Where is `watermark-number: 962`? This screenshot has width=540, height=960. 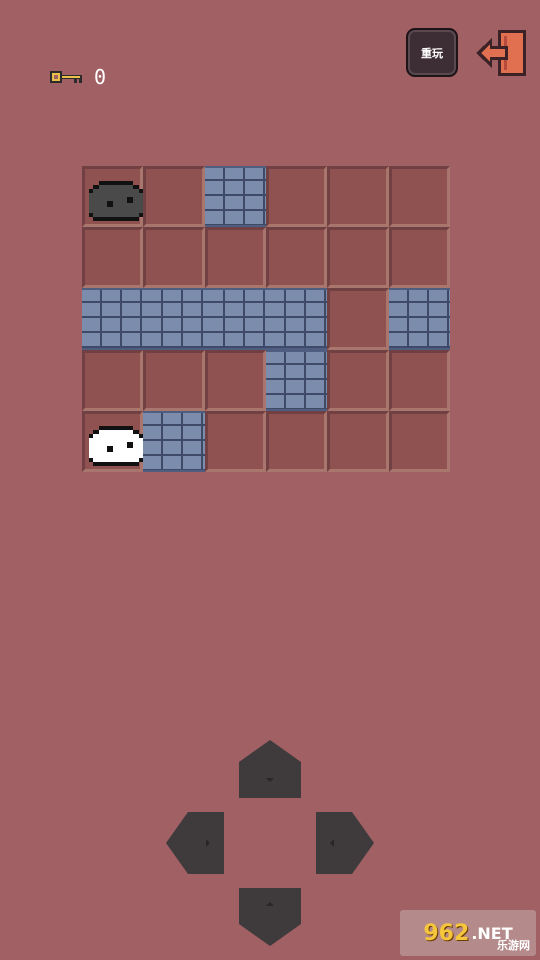 watermark-number: 962 is located at coordinates (446, 933).